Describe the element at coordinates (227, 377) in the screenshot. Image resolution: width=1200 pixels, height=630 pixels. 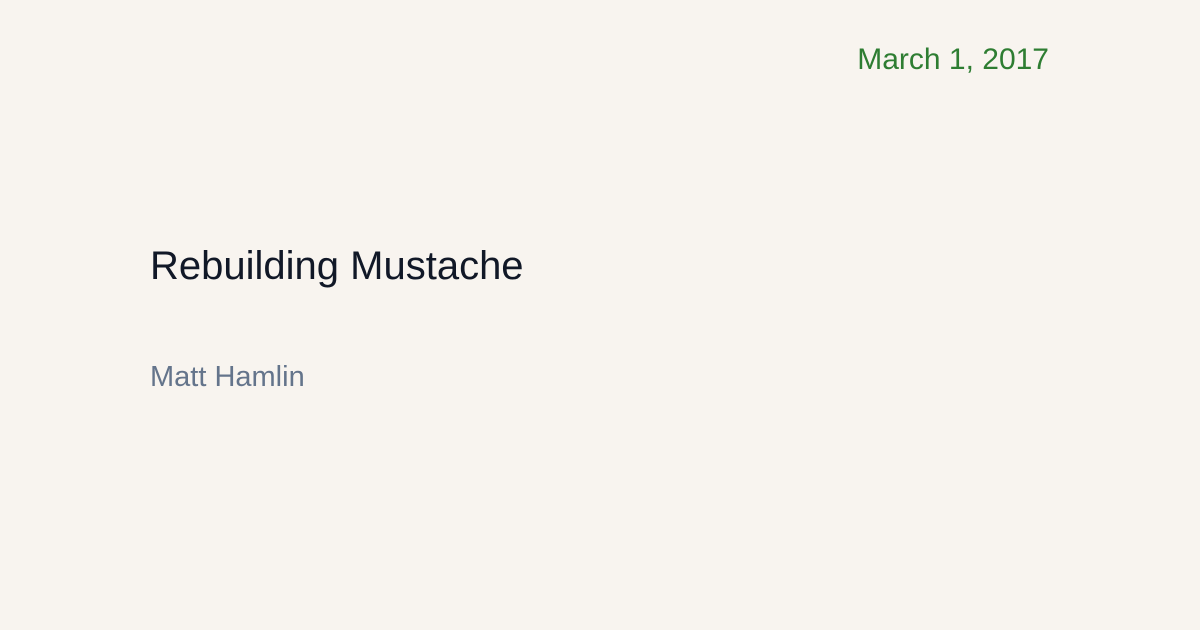
I see `post-author: Matt Hamlin` at that location.